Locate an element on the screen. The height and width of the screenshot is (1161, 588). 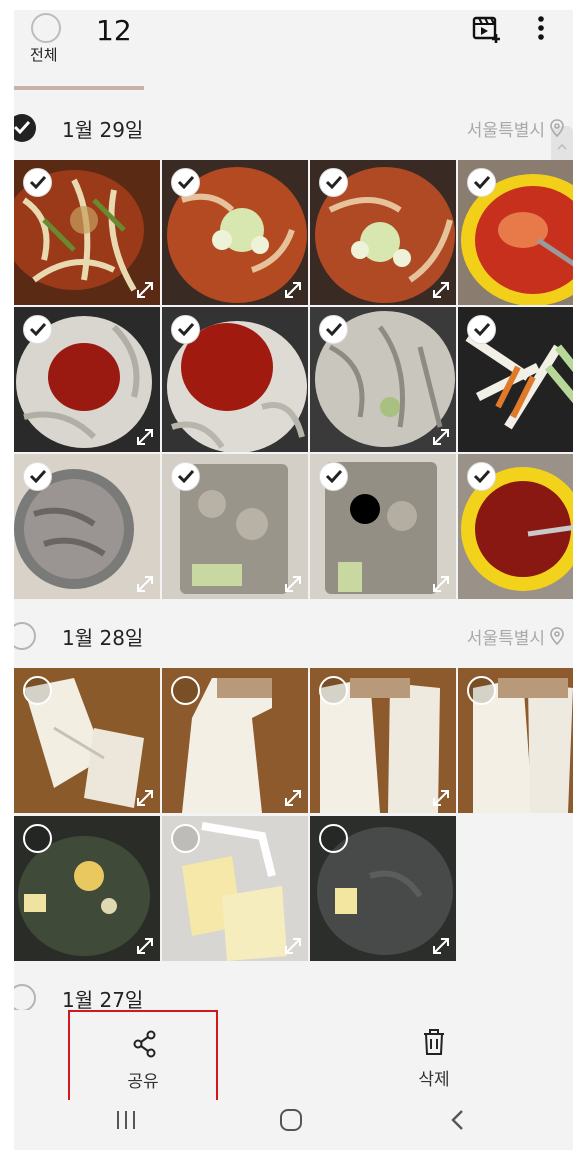
share-label: 공유 is located at coordinates (143, 1082).